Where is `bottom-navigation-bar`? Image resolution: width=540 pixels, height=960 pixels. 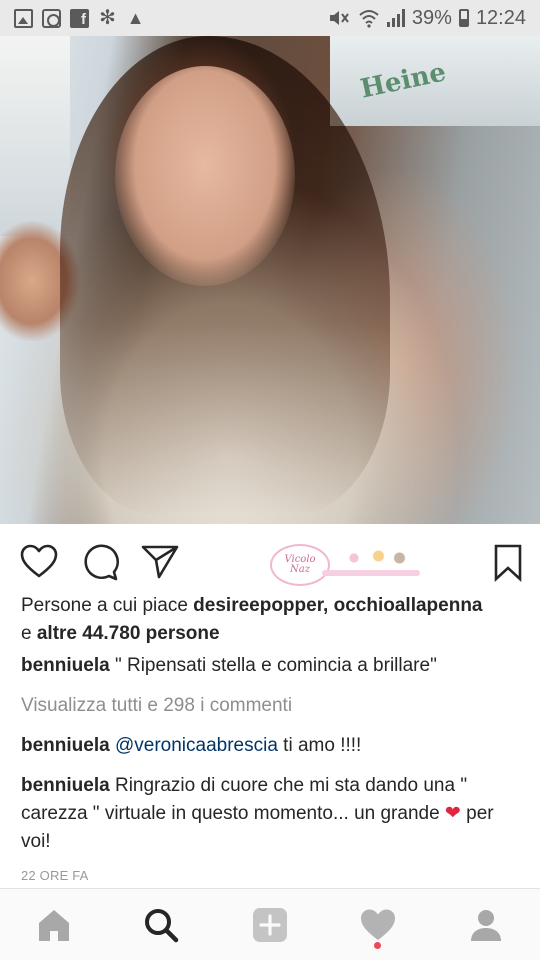 bottom-navigation-bar is located at coordinates (270, 924).